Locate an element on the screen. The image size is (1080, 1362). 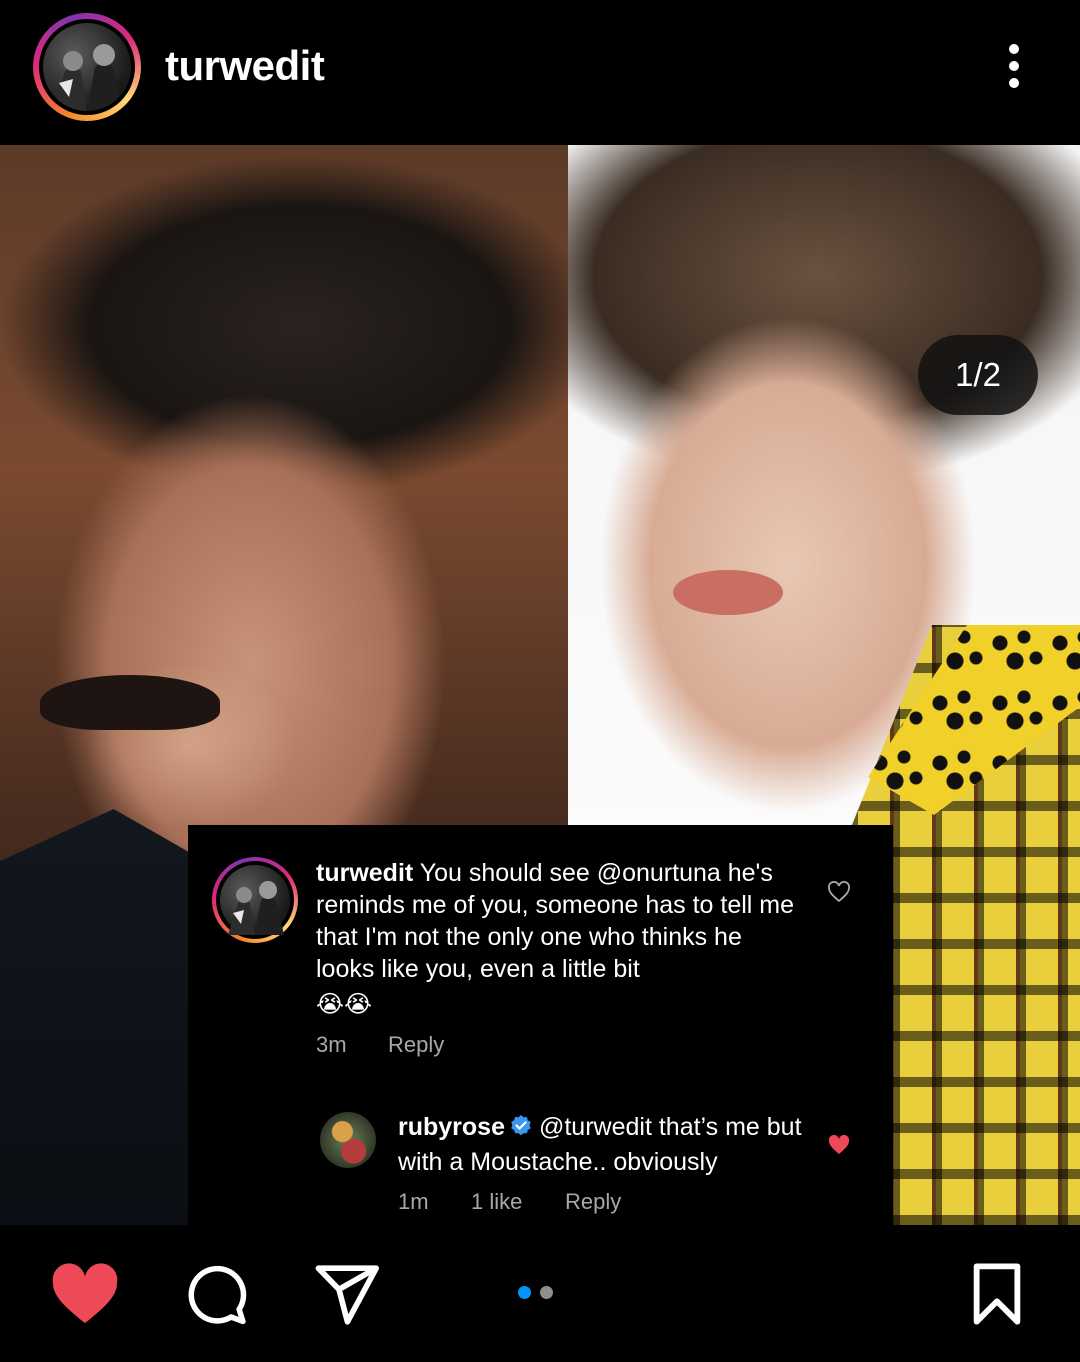
comment-username: turwedit is located at coordinates (364, 873).